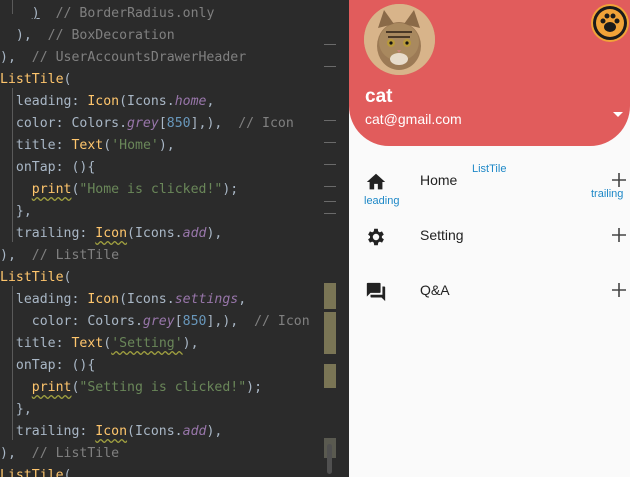  I want to click on list-tile-setting: Setting, so click(489, 237).